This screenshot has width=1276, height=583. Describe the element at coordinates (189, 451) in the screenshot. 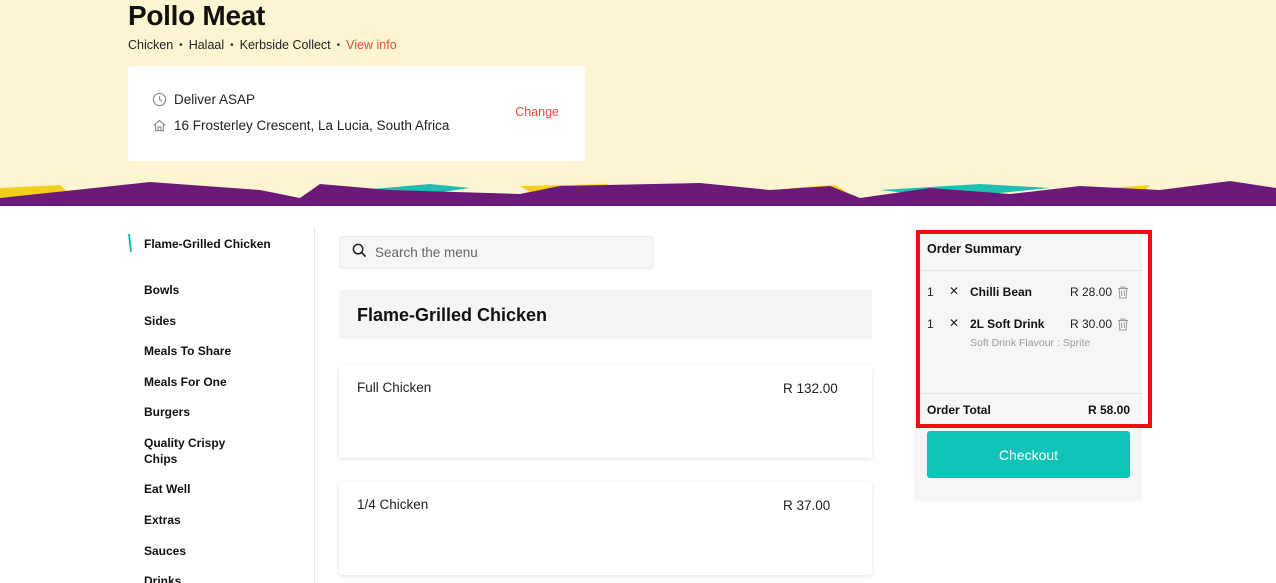

I see `sidebar-item-quality-crispy-chips: Quality Crispy Chips` at that location.